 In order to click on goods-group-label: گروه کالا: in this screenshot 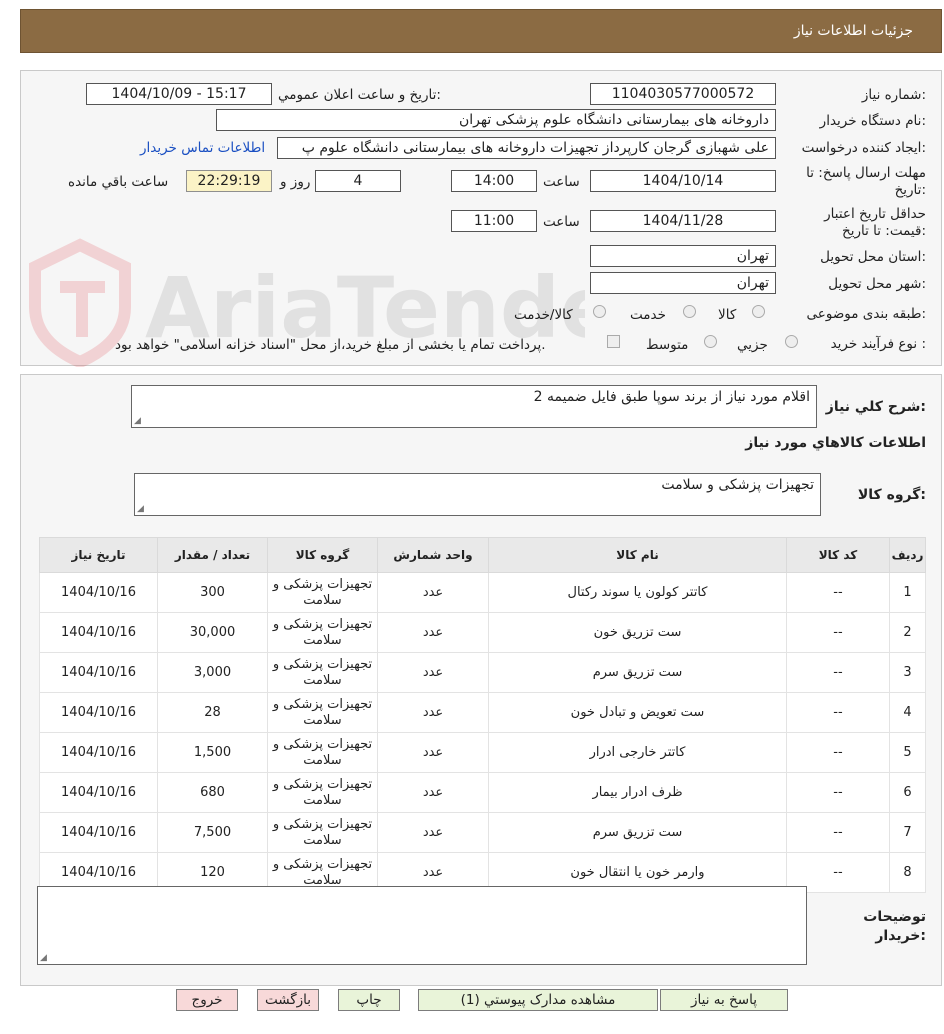, I will do `click(891, 495)`.